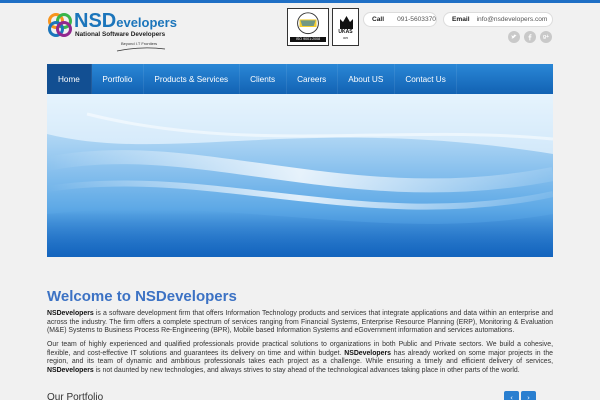 This screenshot has width=600, height=400. What do you see at coordinates (60, 25) in the screenshot?
I see `logo-mark-icon` at bounding box center [60, 25].